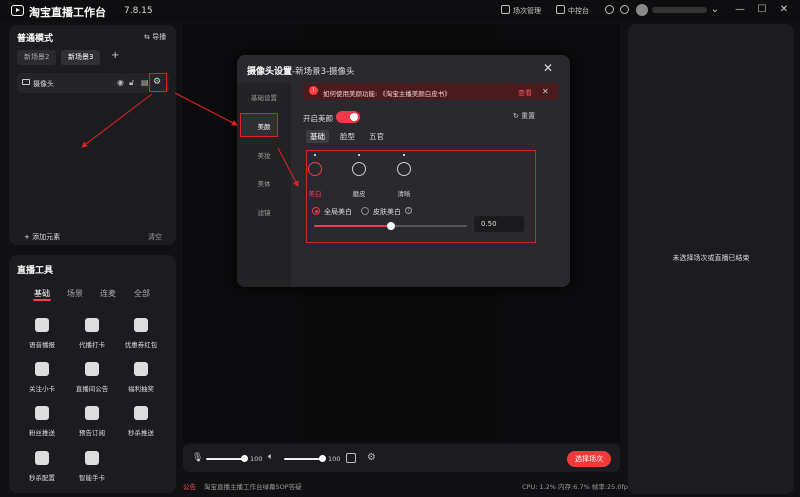  What do you see at coordinates (408, 210) in the screenshot?
I see `help-circle-icon: ?` at bounding box center [408, 210].